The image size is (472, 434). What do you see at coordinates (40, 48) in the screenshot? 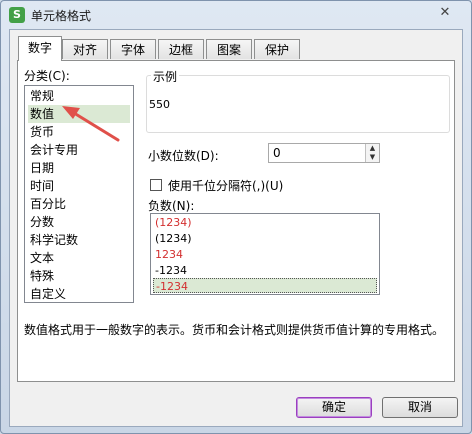
I see `tab-number: 数字` at bounding box center [40, 48].